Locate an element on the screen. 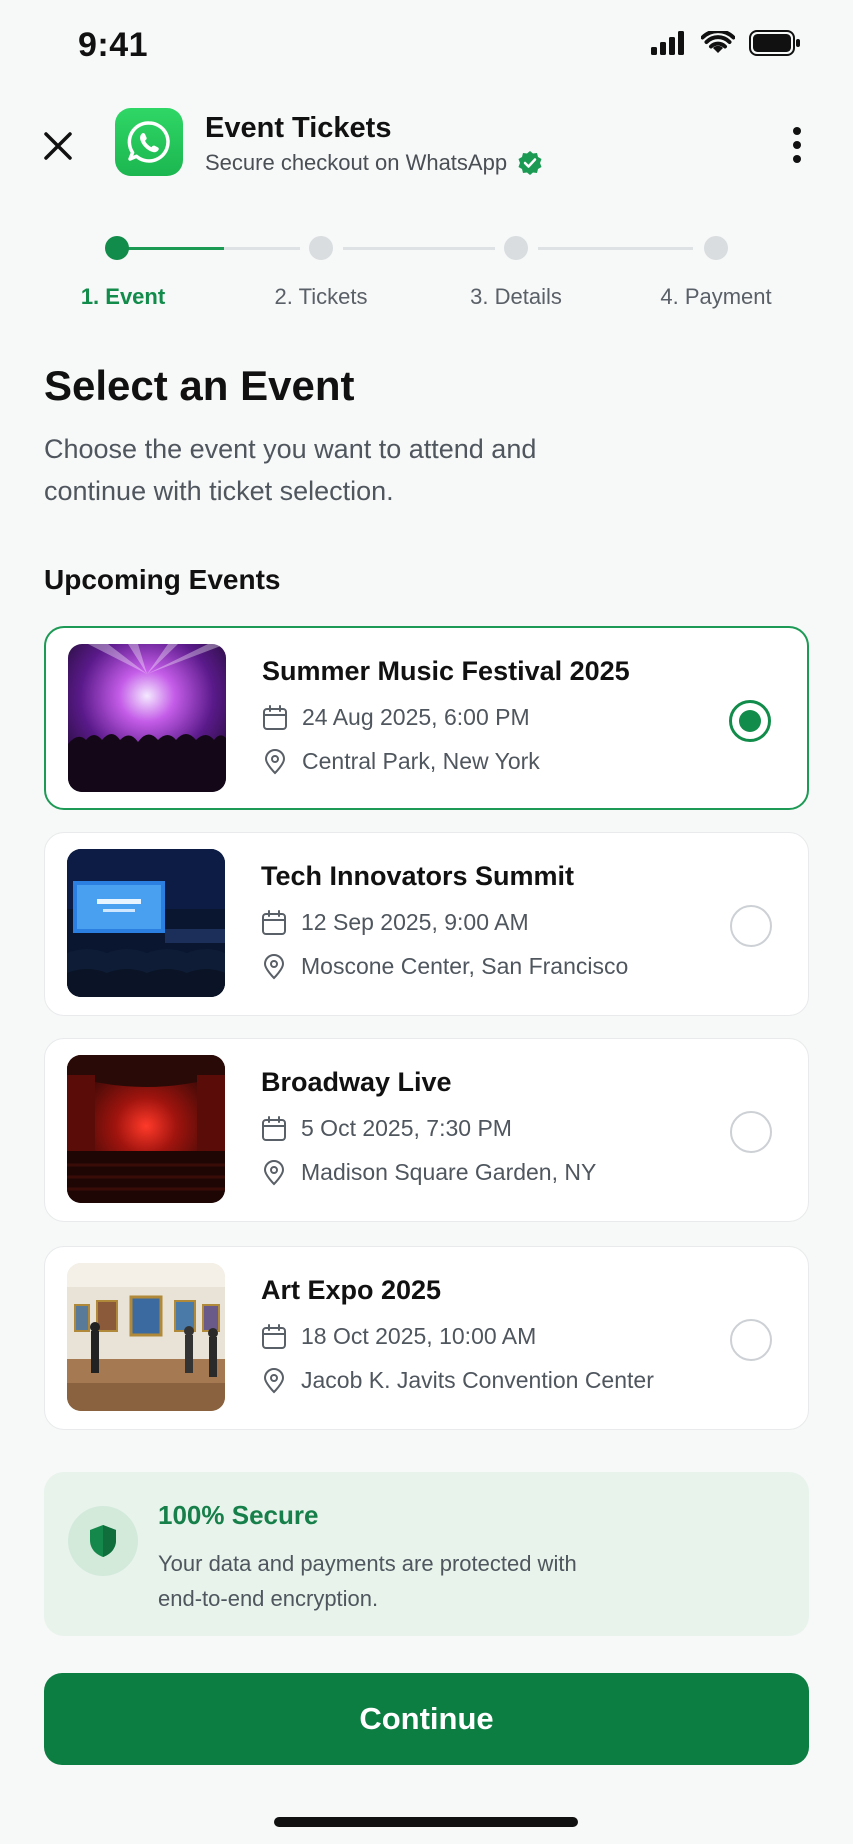 This screenshot has height=1844, width=853. event-location: Jacob K. Javits Convention Center is located at coordinates (477, 1380).